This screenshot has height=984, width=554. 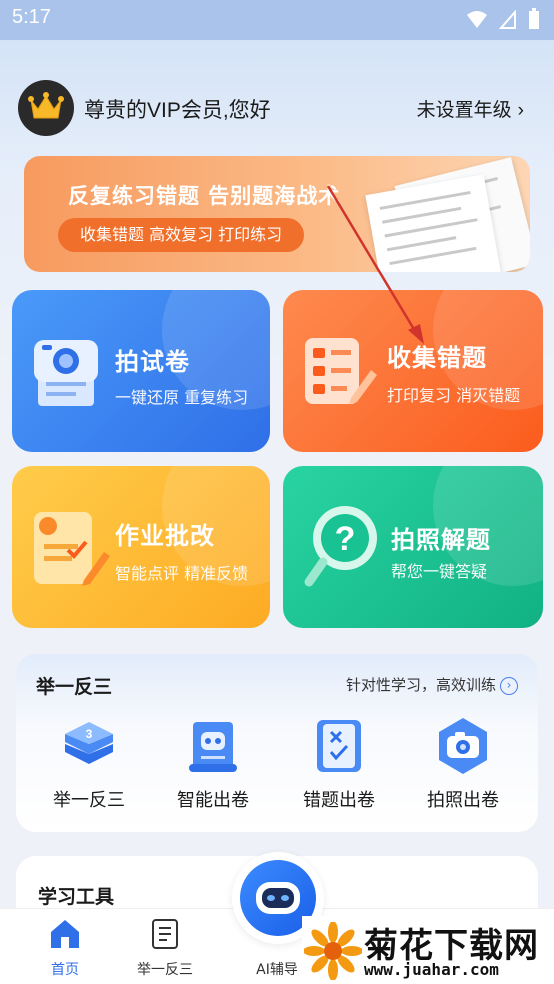 I want to click on tab-home: 首页, so click(x=65, y=944).